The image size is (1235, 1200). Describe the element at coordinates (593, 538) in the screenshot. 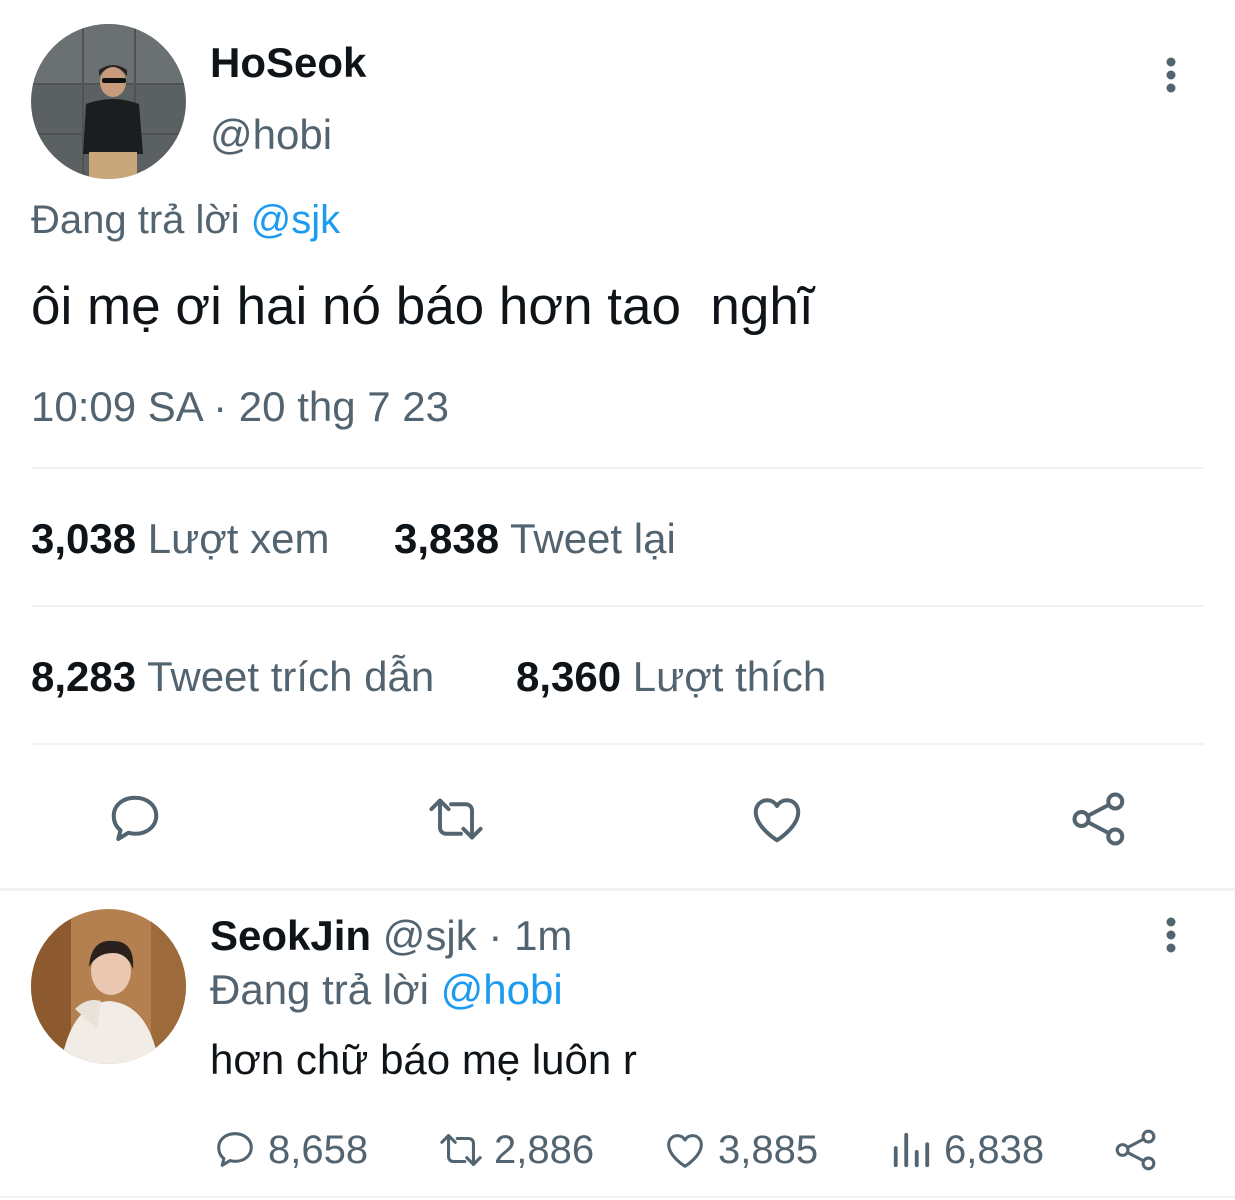

I see `retweets-label: Tweet lại` at that location.